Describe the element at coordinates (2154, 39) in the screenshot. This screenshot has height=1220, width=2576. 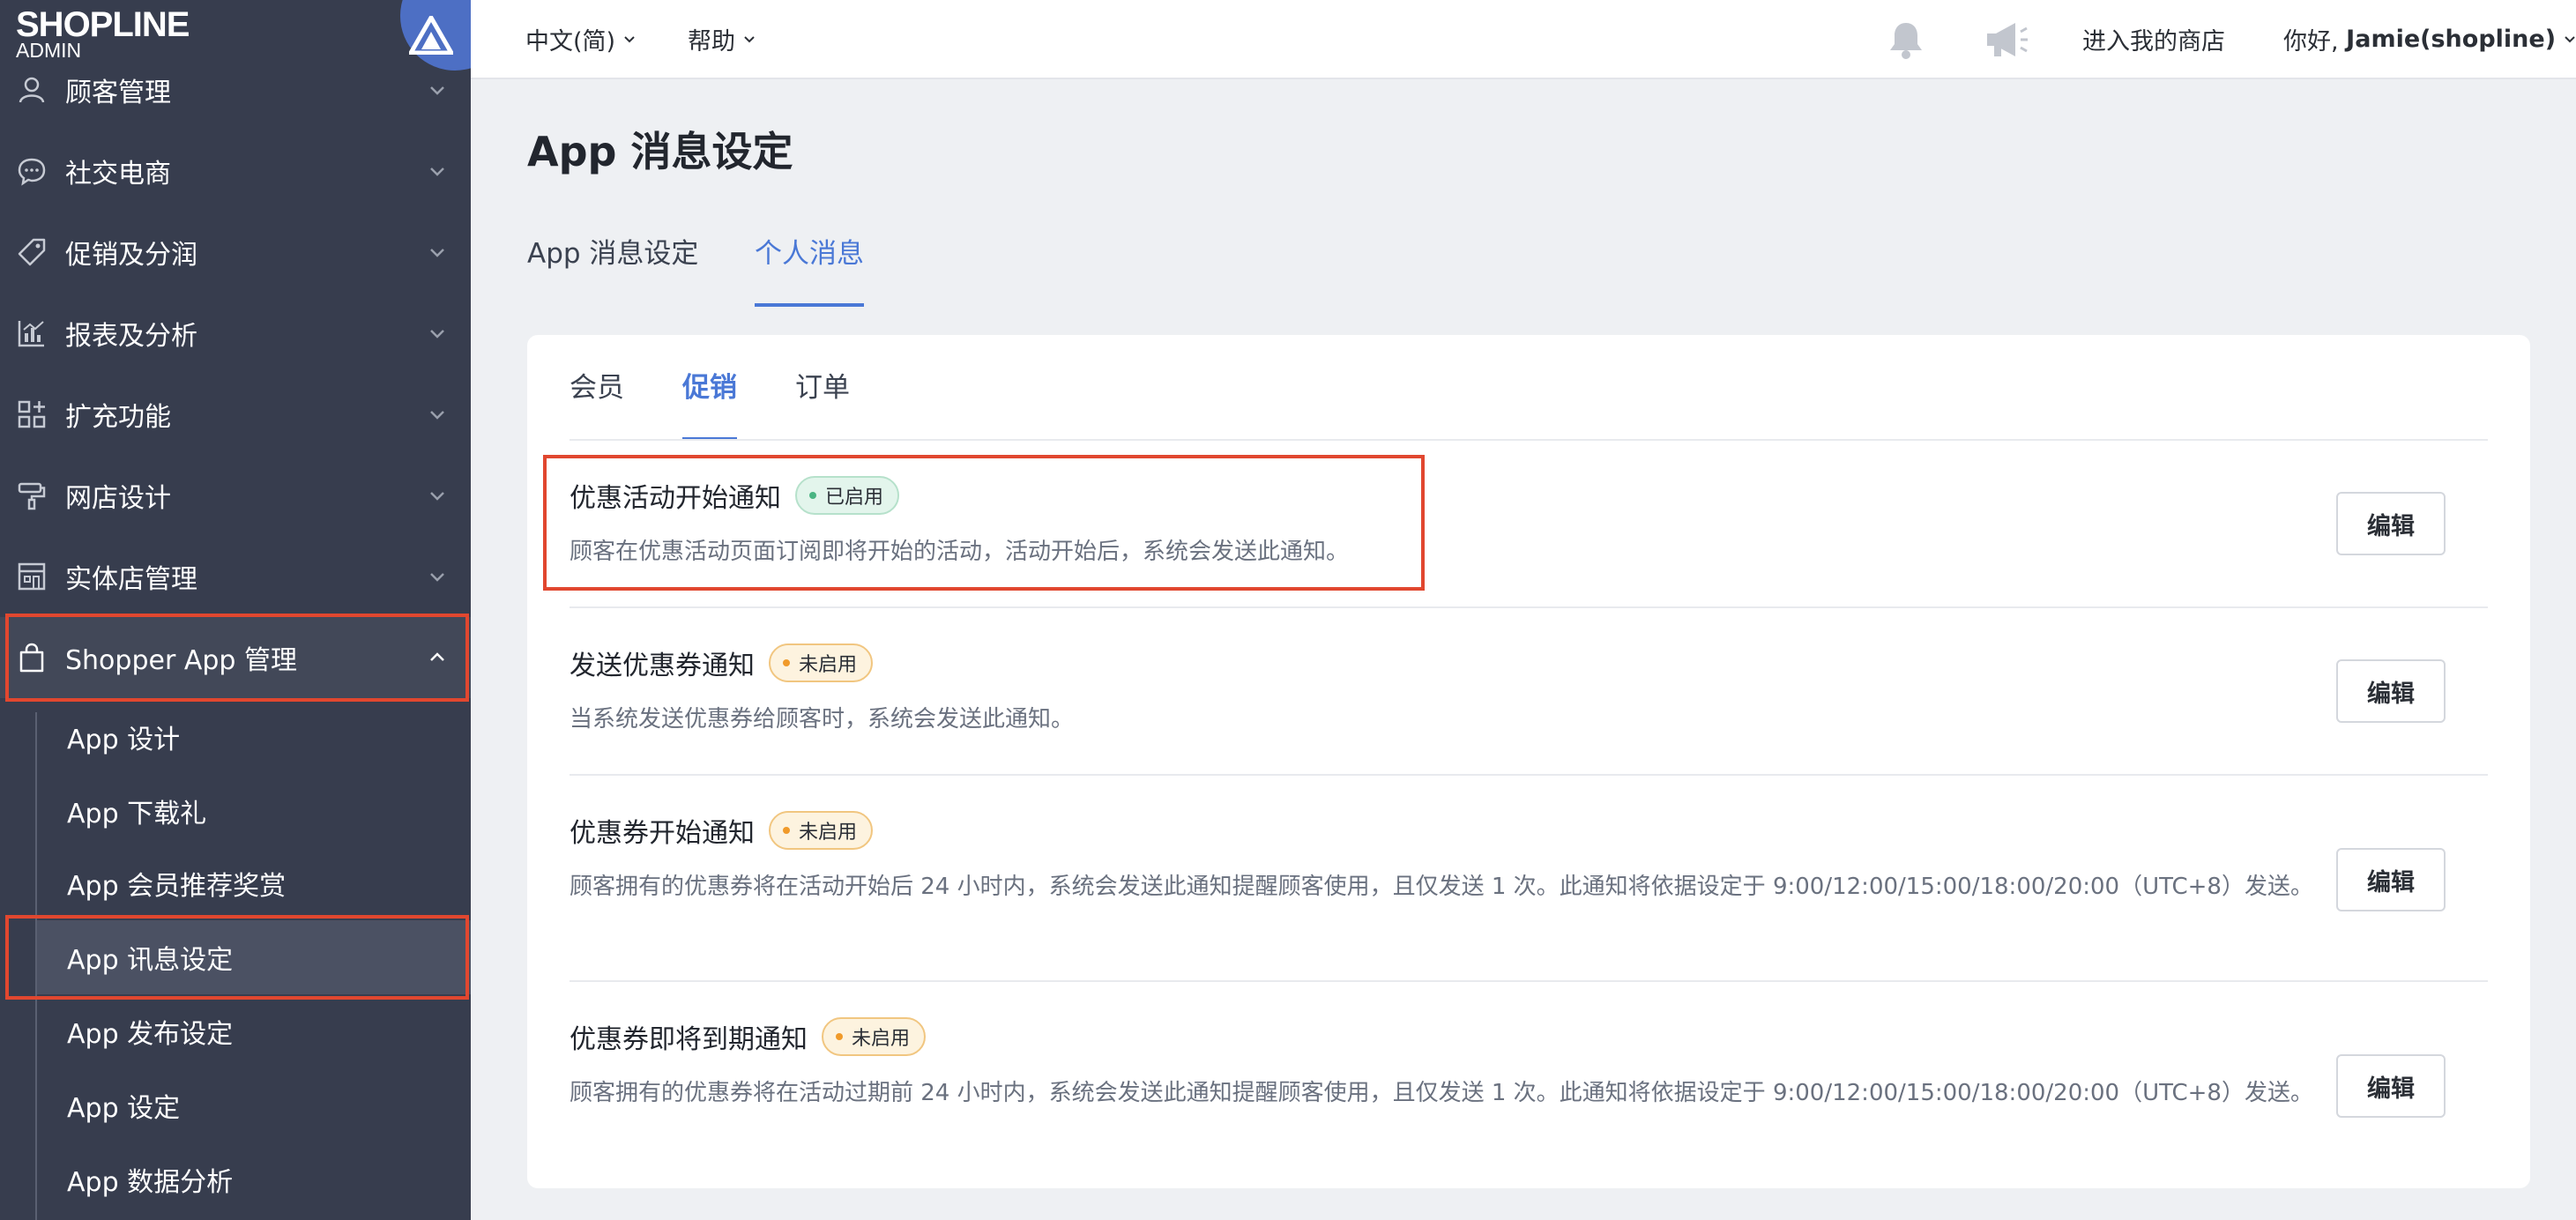
I see `enter-store-link: 进入我的商店` at that location.